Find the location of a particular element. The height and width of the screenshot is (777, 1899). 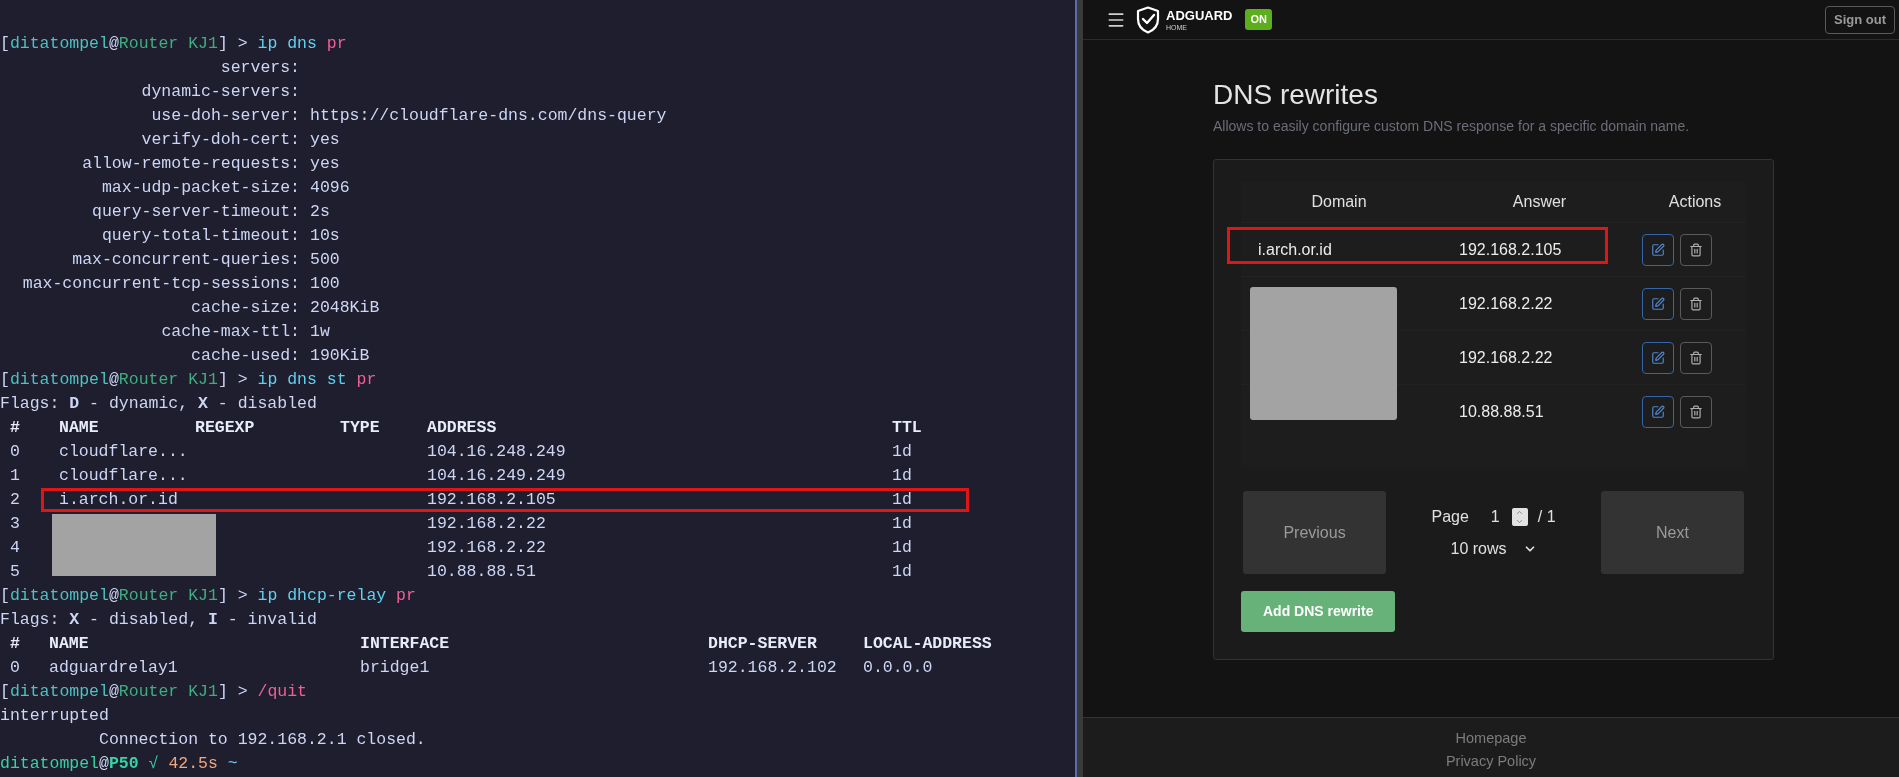

terminal-line: cache-size: 2048KiB is located at coordinates (285, 308).